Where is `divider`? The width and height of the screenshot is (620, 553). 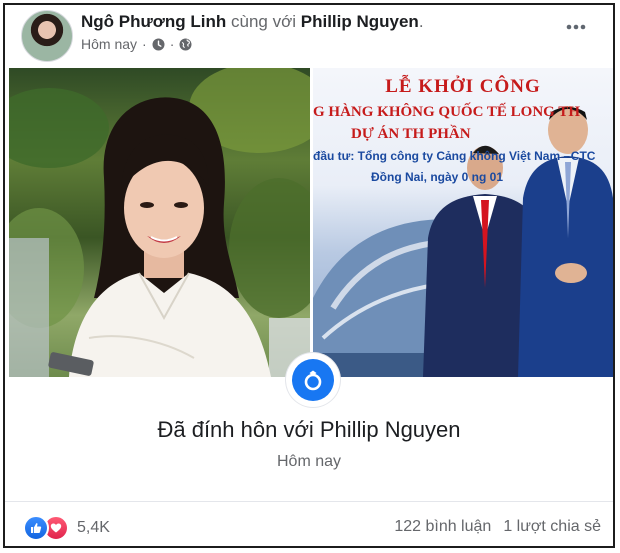
divider is located at coordinates (309, 501).